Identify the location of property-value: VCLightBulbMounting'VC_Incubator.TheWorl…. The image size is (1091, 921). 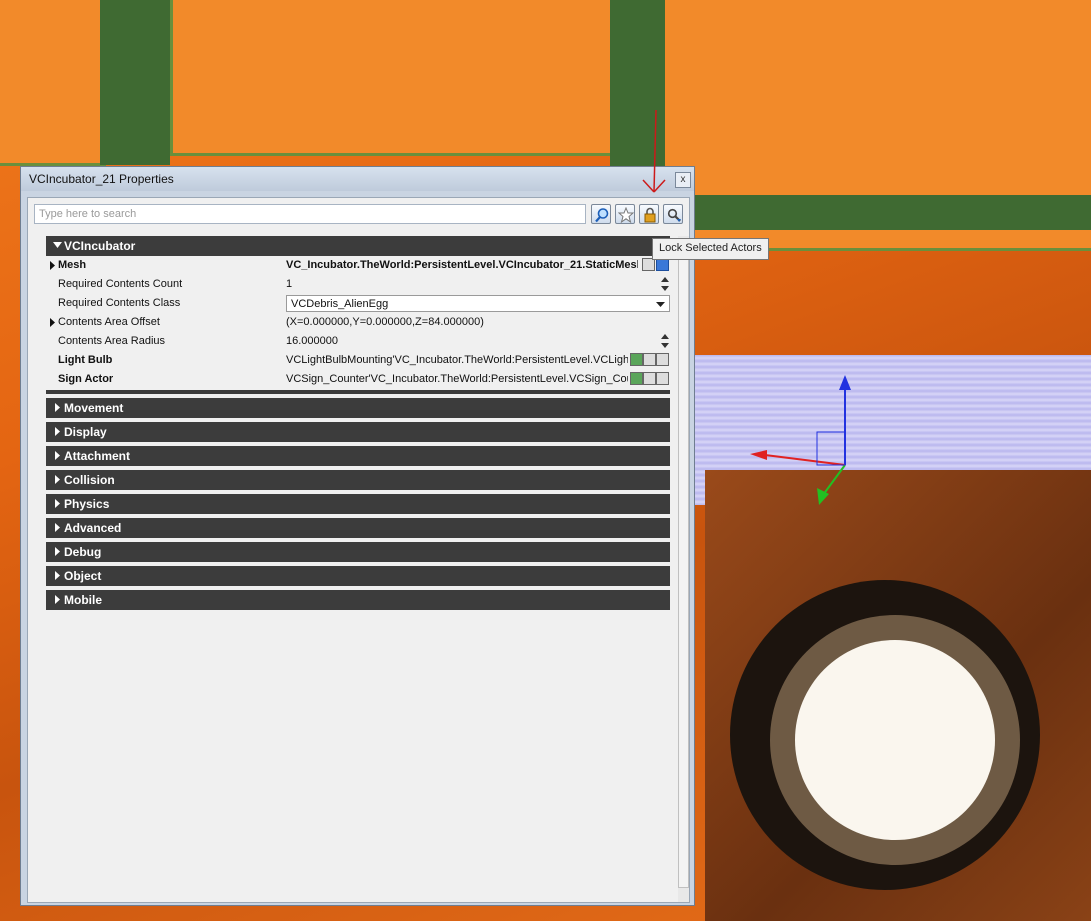
(457, 360).